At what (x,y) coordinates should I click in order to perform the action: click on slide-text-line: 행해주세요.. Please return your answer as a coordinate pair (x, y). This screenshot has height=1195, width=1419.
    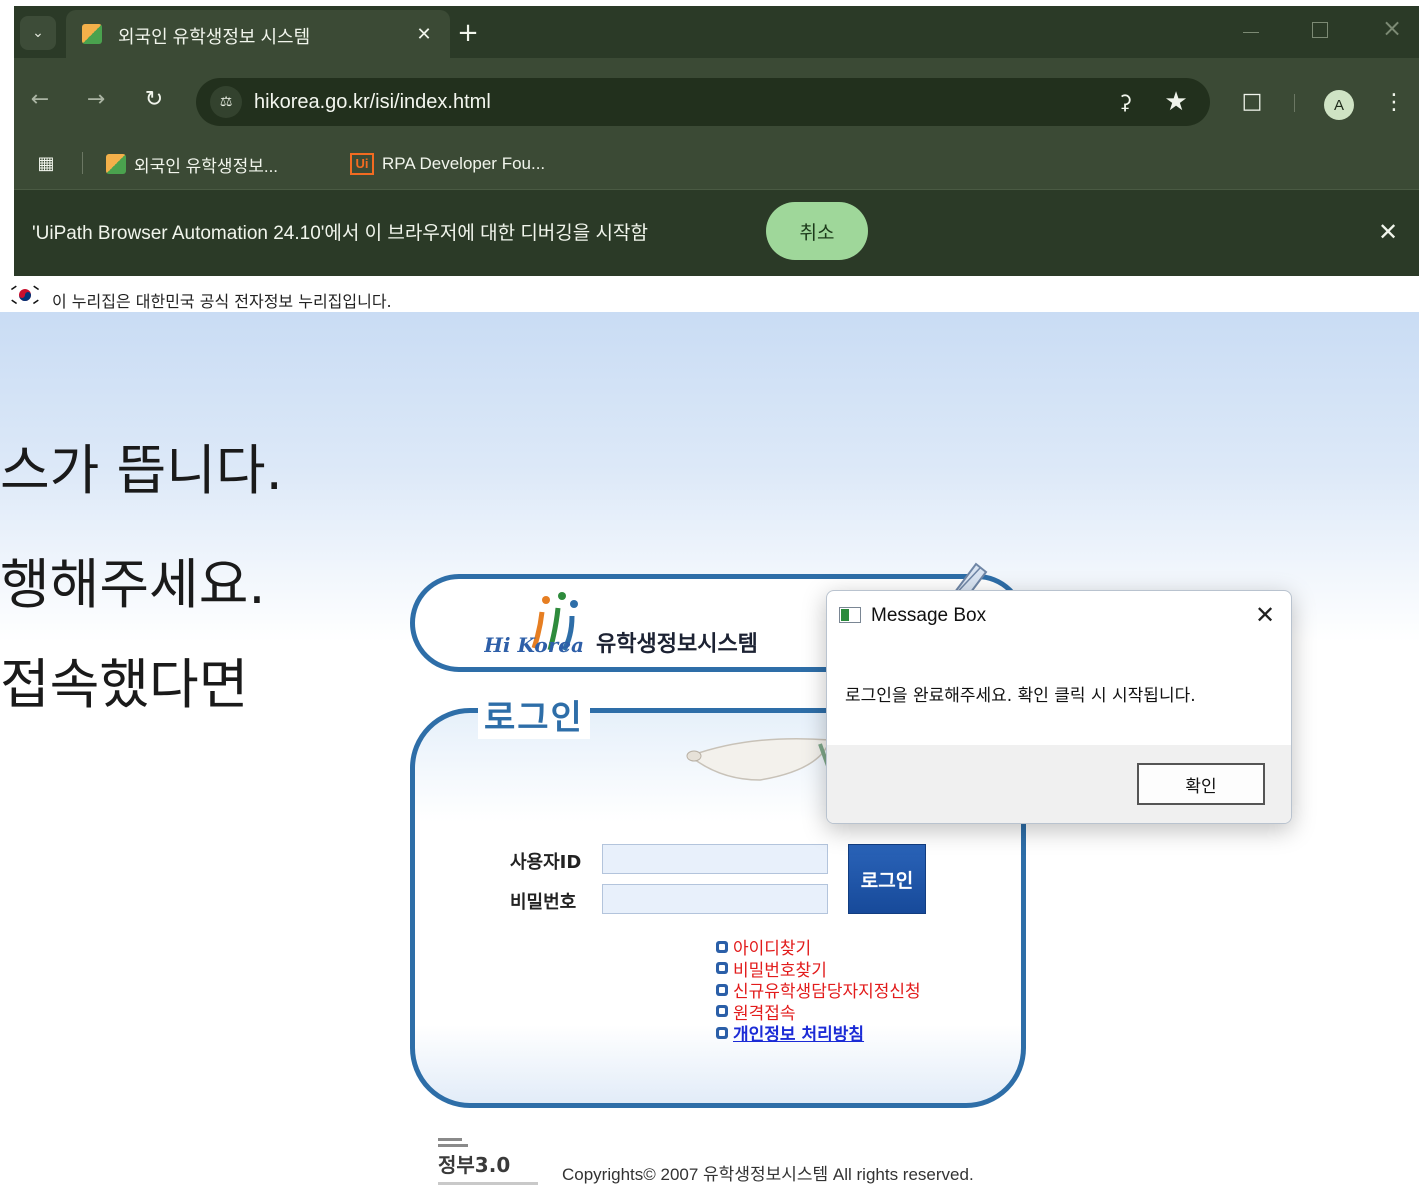
    Looking at the image, I should click on (133, 584).